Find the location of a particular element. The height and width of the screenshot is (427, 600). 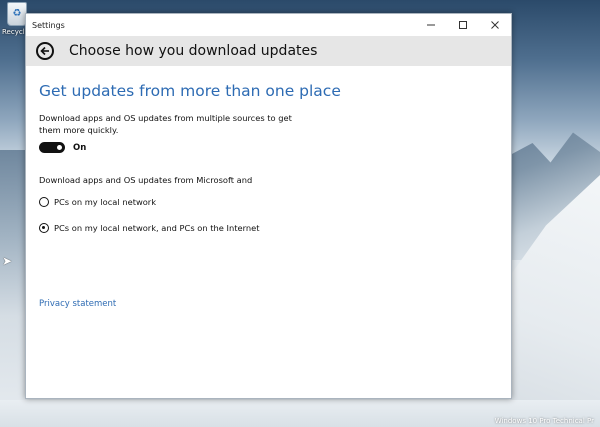

option-local-network: PCs on my local network is located at coordinates (268, 202).